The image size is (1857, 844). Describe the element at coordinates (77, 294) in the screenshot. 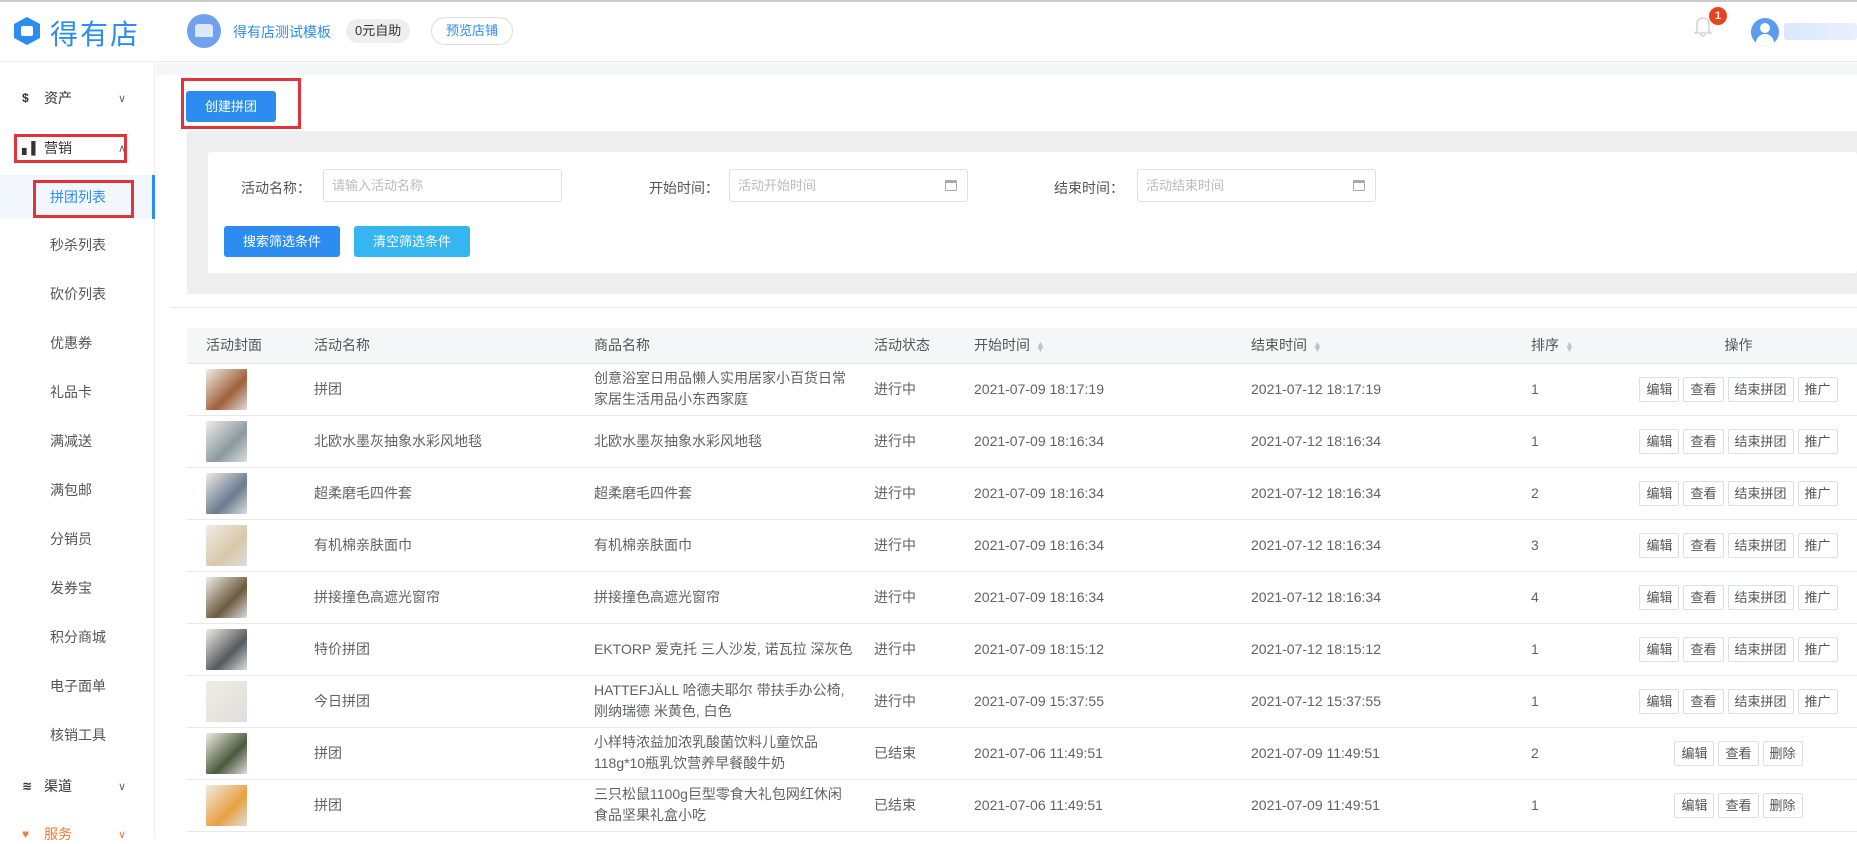

I see `sidebar-item-bargain: 砍价列表` at that location.